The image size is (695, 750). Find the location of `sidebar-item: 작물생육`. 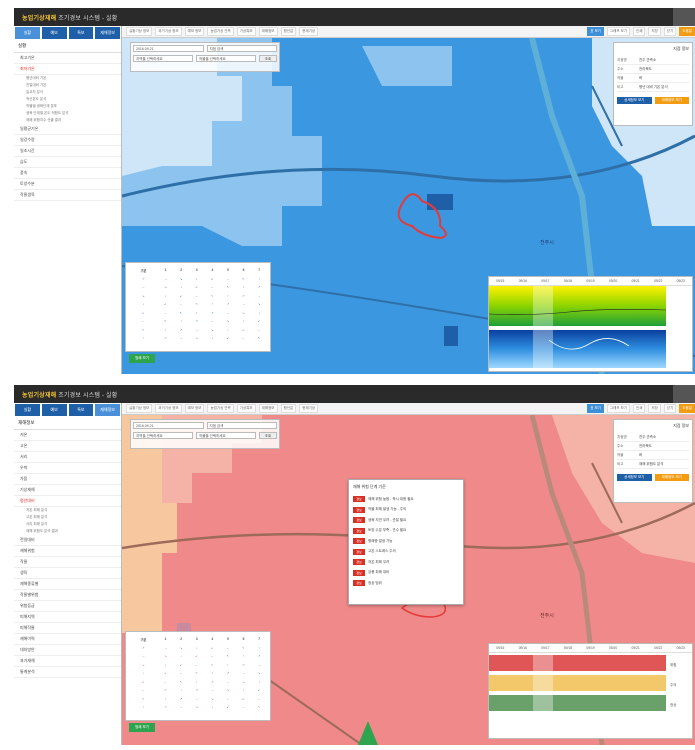

sidebar-item: 작물생육 is located at coordinates (67, 195).